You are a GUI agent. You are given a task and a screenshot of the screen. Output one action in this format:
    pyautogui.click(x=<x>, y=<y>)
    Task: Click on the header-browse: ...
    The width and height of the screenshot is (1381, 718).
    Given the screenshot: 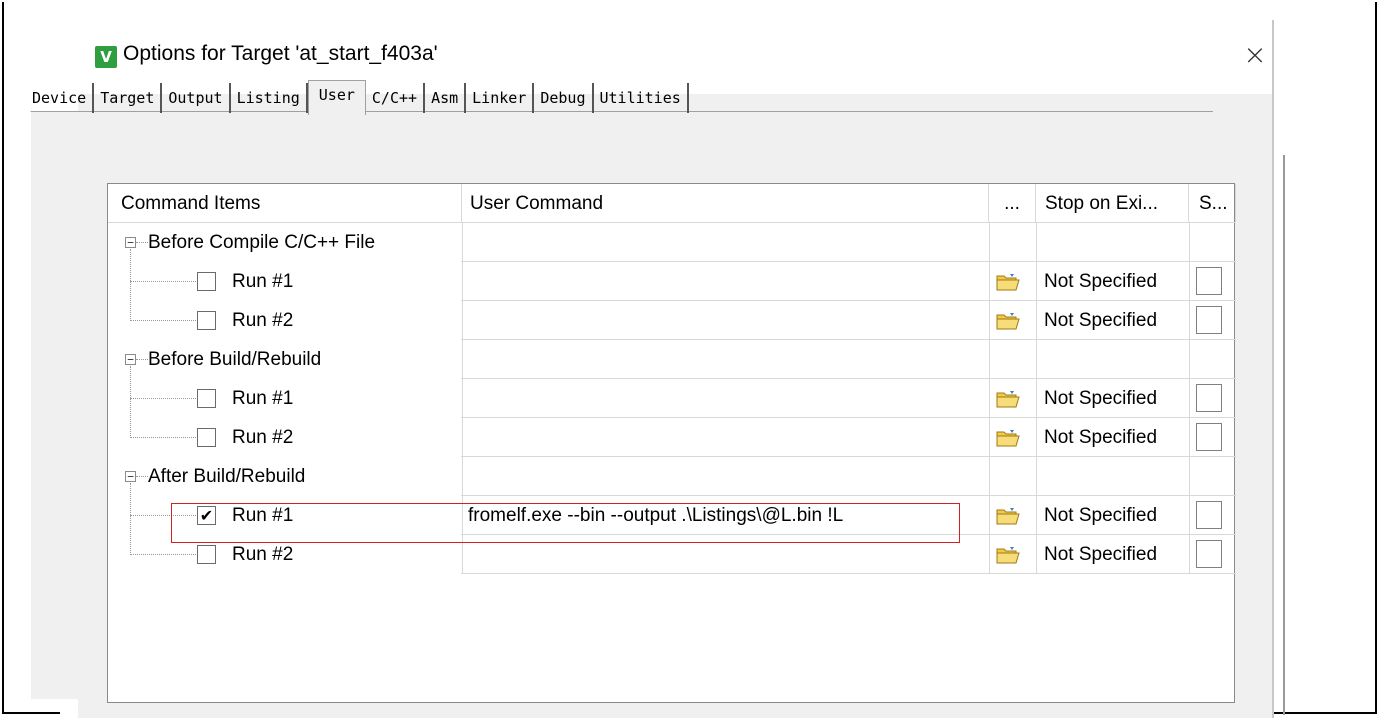 What is the action you would take?
    pyautogui.click(x=1012, y=203)
    